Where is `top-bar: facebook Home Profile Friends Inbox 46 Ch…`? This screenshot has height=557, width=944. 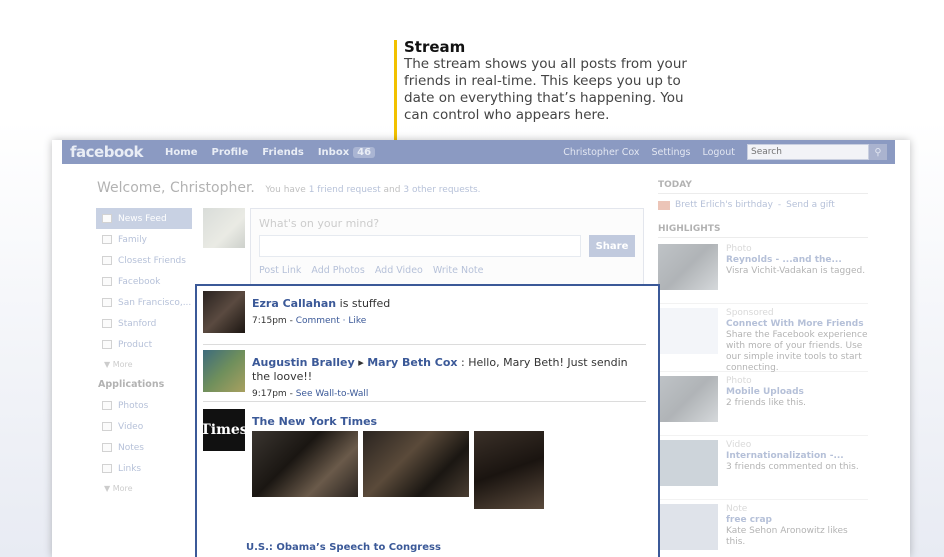
top-bar: facebook Home Profile Friends Inbox 46 Ch… is located at coordinates (478, 152).